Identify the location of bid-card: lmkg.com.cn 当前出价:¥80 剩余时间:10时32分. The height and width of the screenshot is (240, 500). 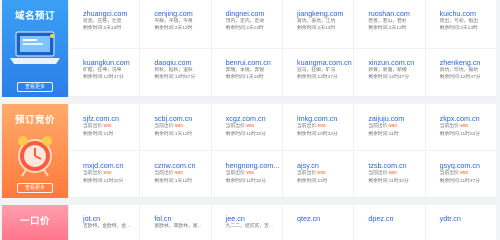
(318, 127).